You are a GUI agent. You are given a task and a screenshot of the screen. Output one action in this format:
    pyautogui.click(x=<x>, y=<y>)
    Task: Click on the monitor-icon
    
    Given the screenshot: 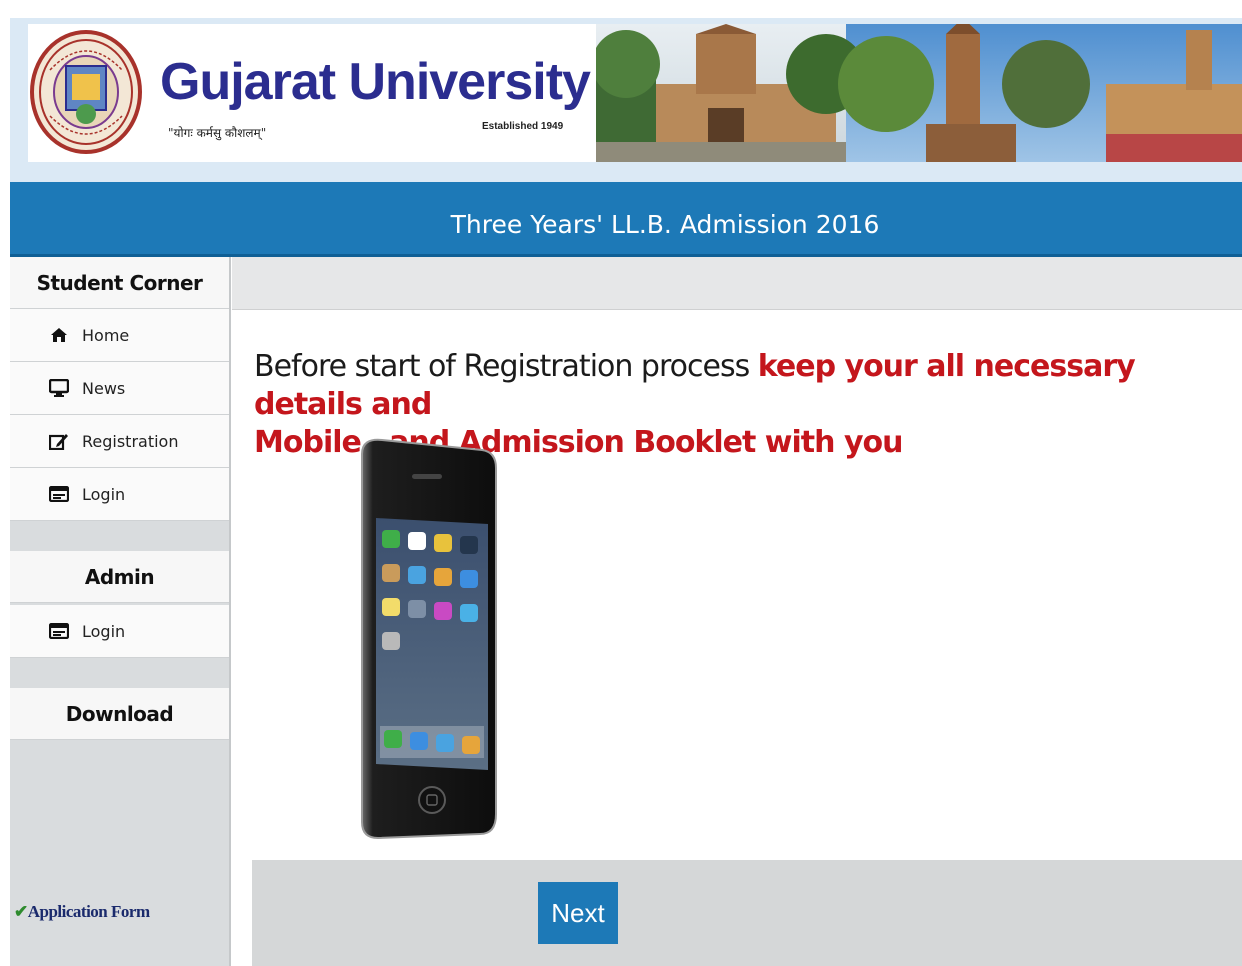 What is the action you would take?
    pyautogui.click(x=59, y=388)
    